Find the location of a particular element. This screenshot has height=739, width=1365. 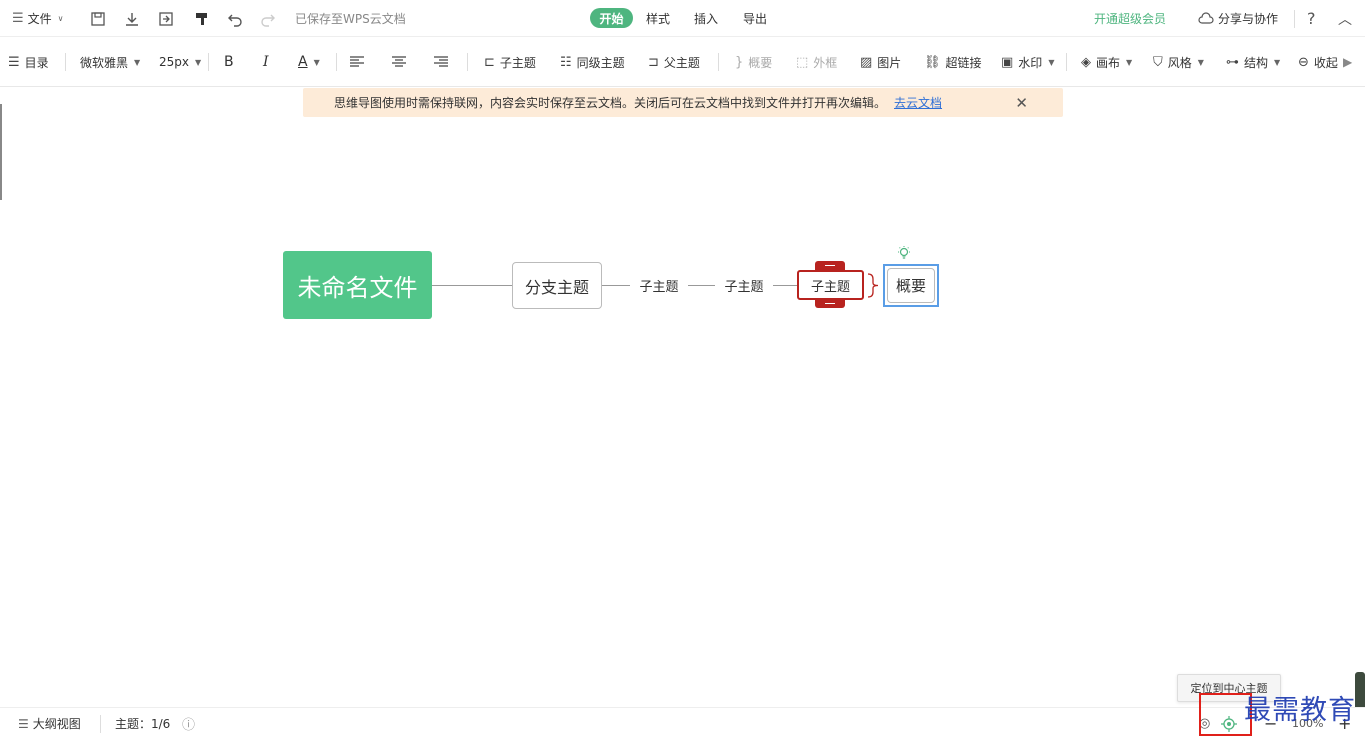

undo-icon is located at coordinates (235, 20).